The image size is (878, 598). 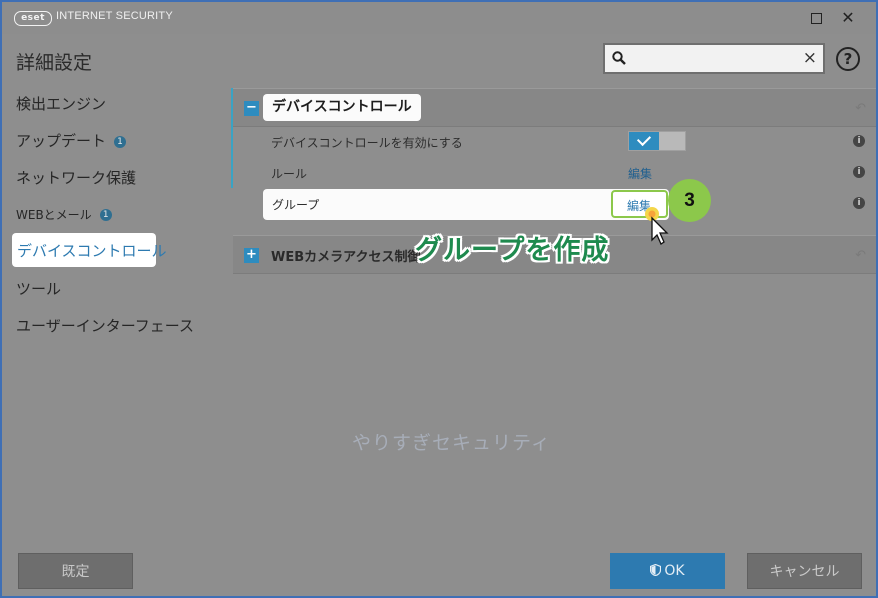 What do you see at coordinates (848, 18) in the screenshot?
I see `close-window-button: ✕` at bounding box center [848, 18].